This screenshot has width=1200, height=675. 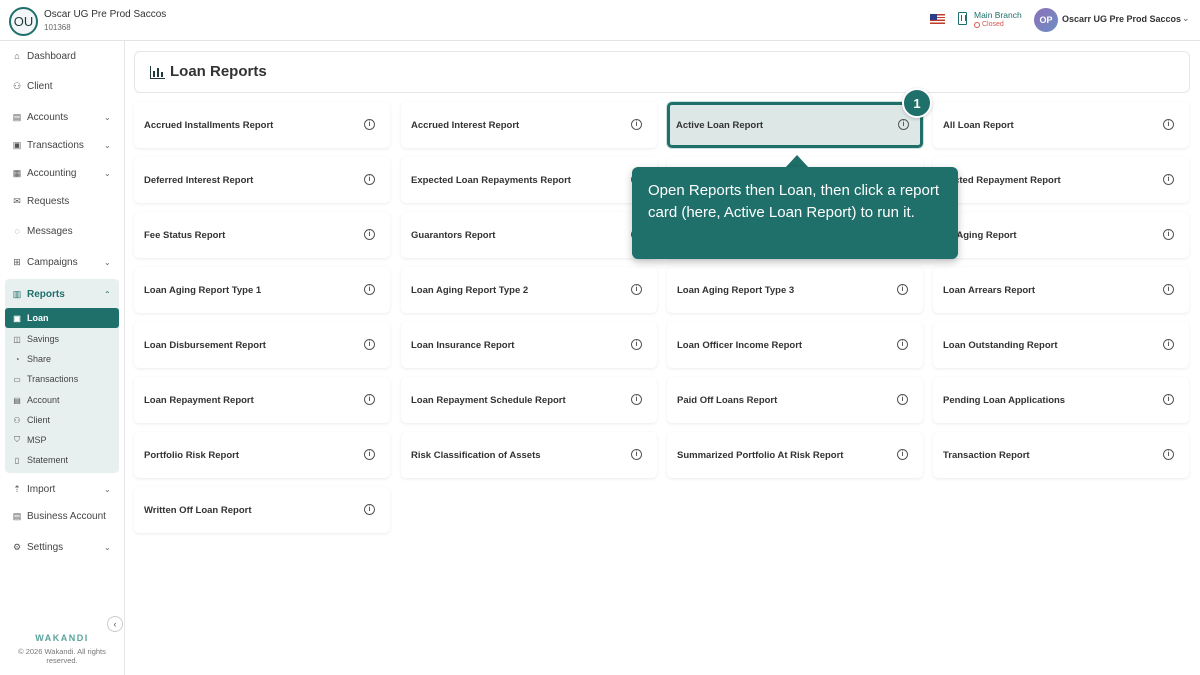 What do you see at coordinates (529, 180) in the screenshot?
I see `report-card: Expected Loan Repayments Reporti` at bounding box center [529, 180].